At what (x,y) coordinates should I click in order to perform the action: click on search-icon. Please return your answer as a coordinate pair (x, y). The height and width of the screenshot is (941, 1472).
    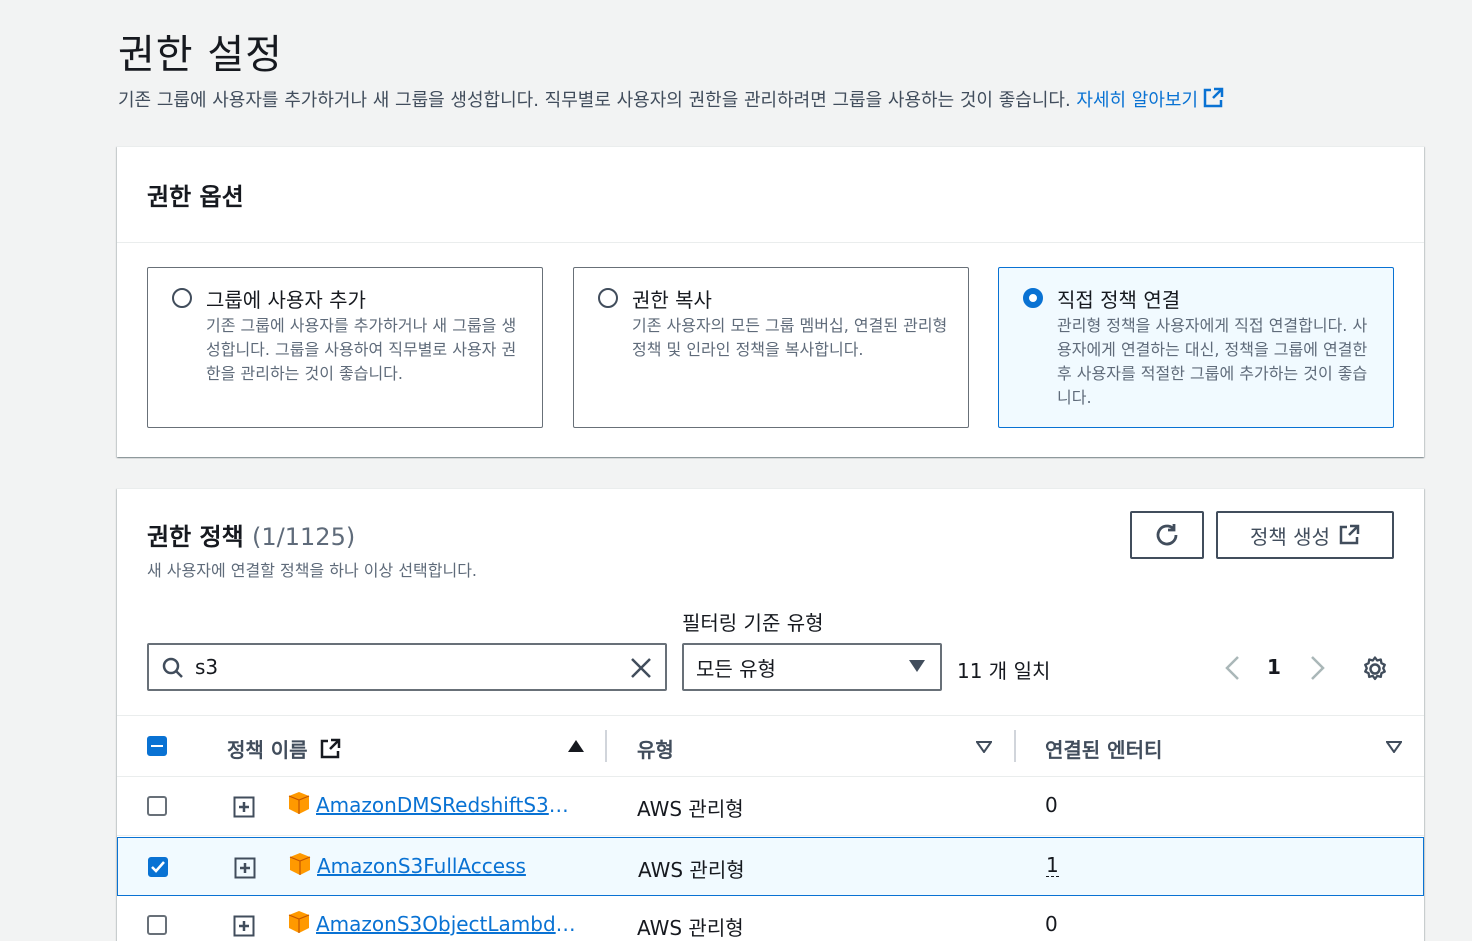
    Looking at the image, I should click on (172, 667).